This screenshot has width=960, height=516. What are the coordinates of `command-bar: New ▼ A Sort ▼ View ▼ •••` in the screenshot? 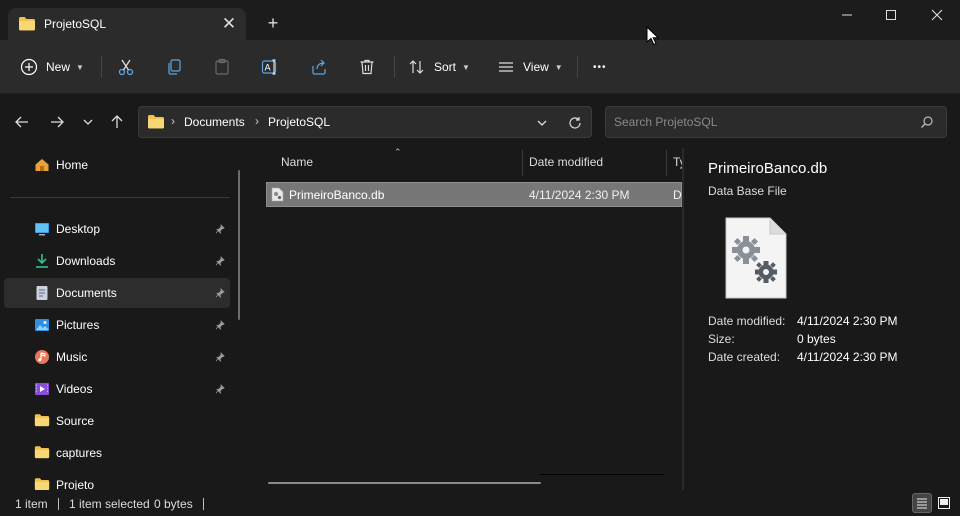 It's located at (480, 67).